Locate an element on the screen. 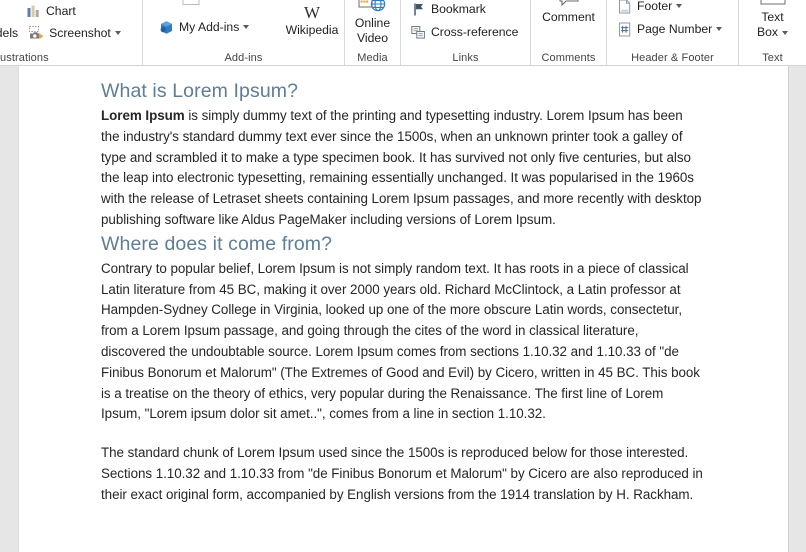  comment-bubble-icon is located at coordinates (569, 4).